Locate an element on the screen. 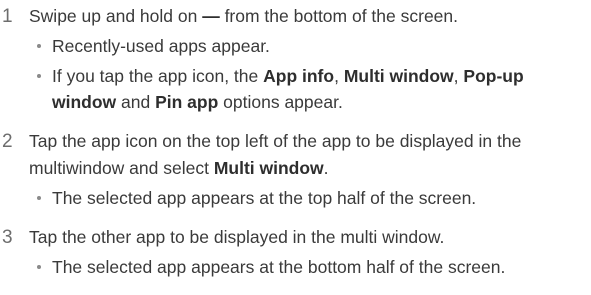  app-info-option: App info is located at coordinates (299, 76).